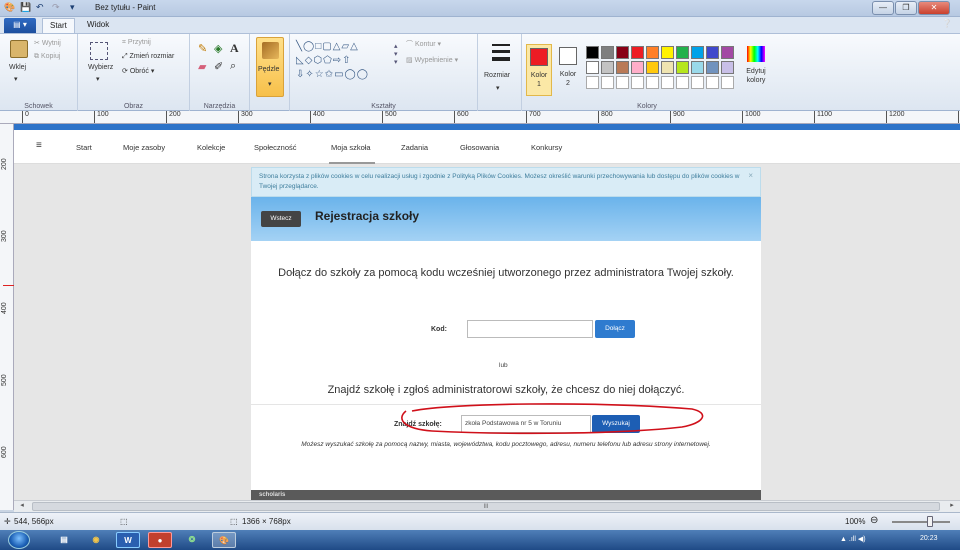  Describe the element at coordinates (275, 147) in the screenshot. I see `nav-item-community: Społeczność` at that location.